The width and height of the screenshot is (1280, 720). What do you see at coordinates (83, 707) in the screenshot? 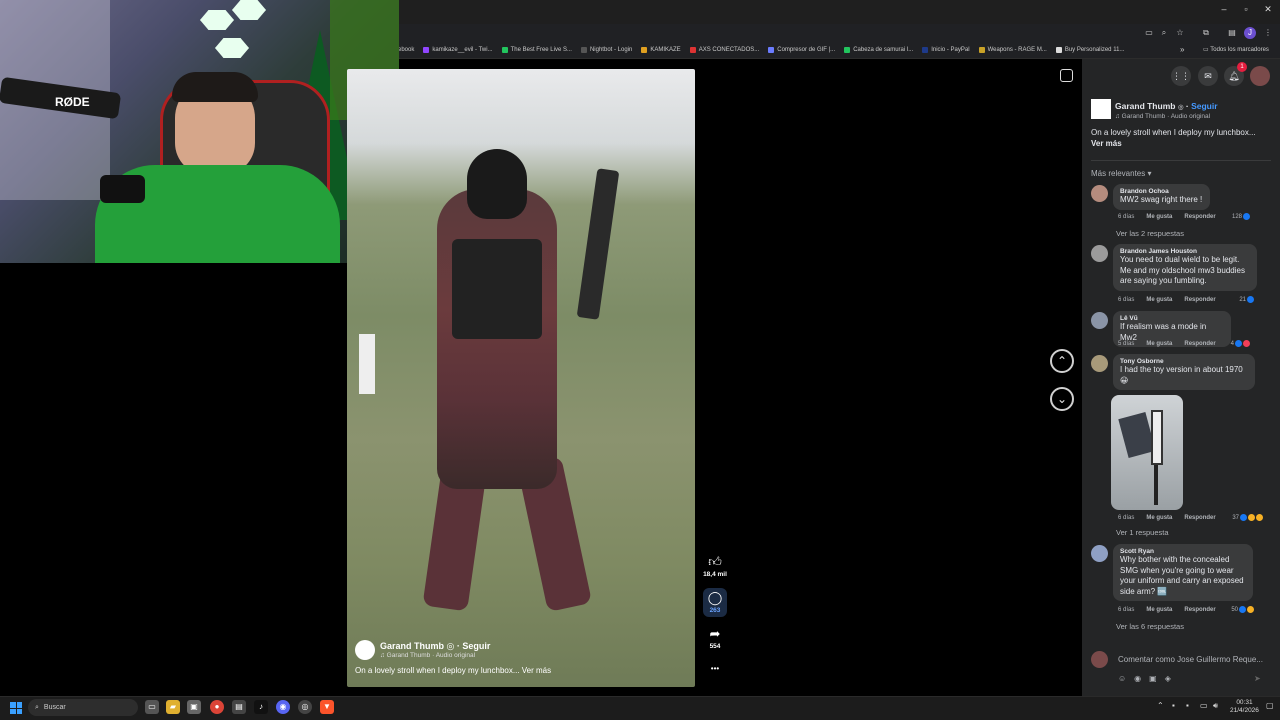
I see `taskbar-search: ⌕ Buscar` at bounding box center [83, 707].